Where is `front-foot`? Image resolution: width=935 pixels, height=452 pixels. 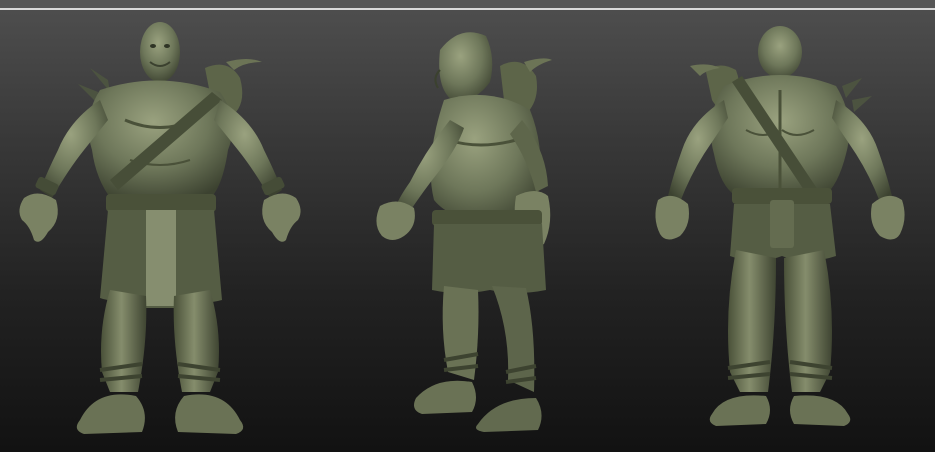 front-foot is located at coordinates (445, 397).